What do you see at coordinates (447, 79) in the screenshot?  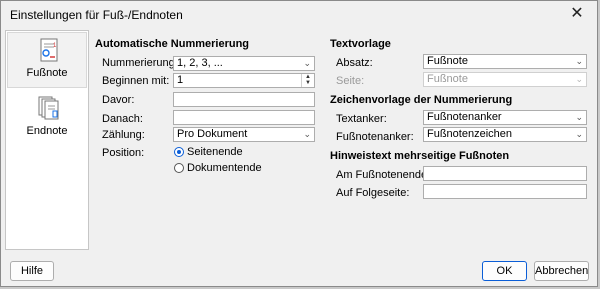 I see `seite-value: Fußnote` at bounding box center [447, 79].